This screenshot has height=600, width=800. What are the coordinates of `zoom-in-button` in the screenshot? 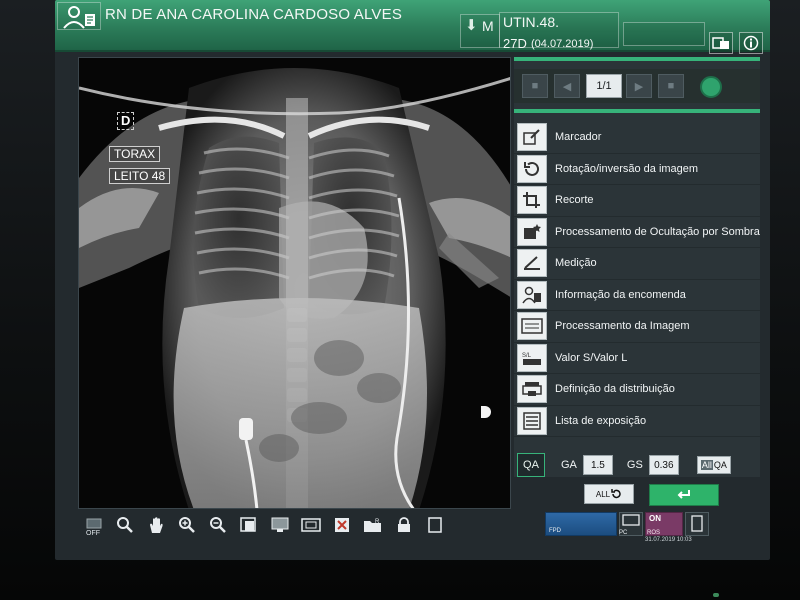 It's located at (186, 525).